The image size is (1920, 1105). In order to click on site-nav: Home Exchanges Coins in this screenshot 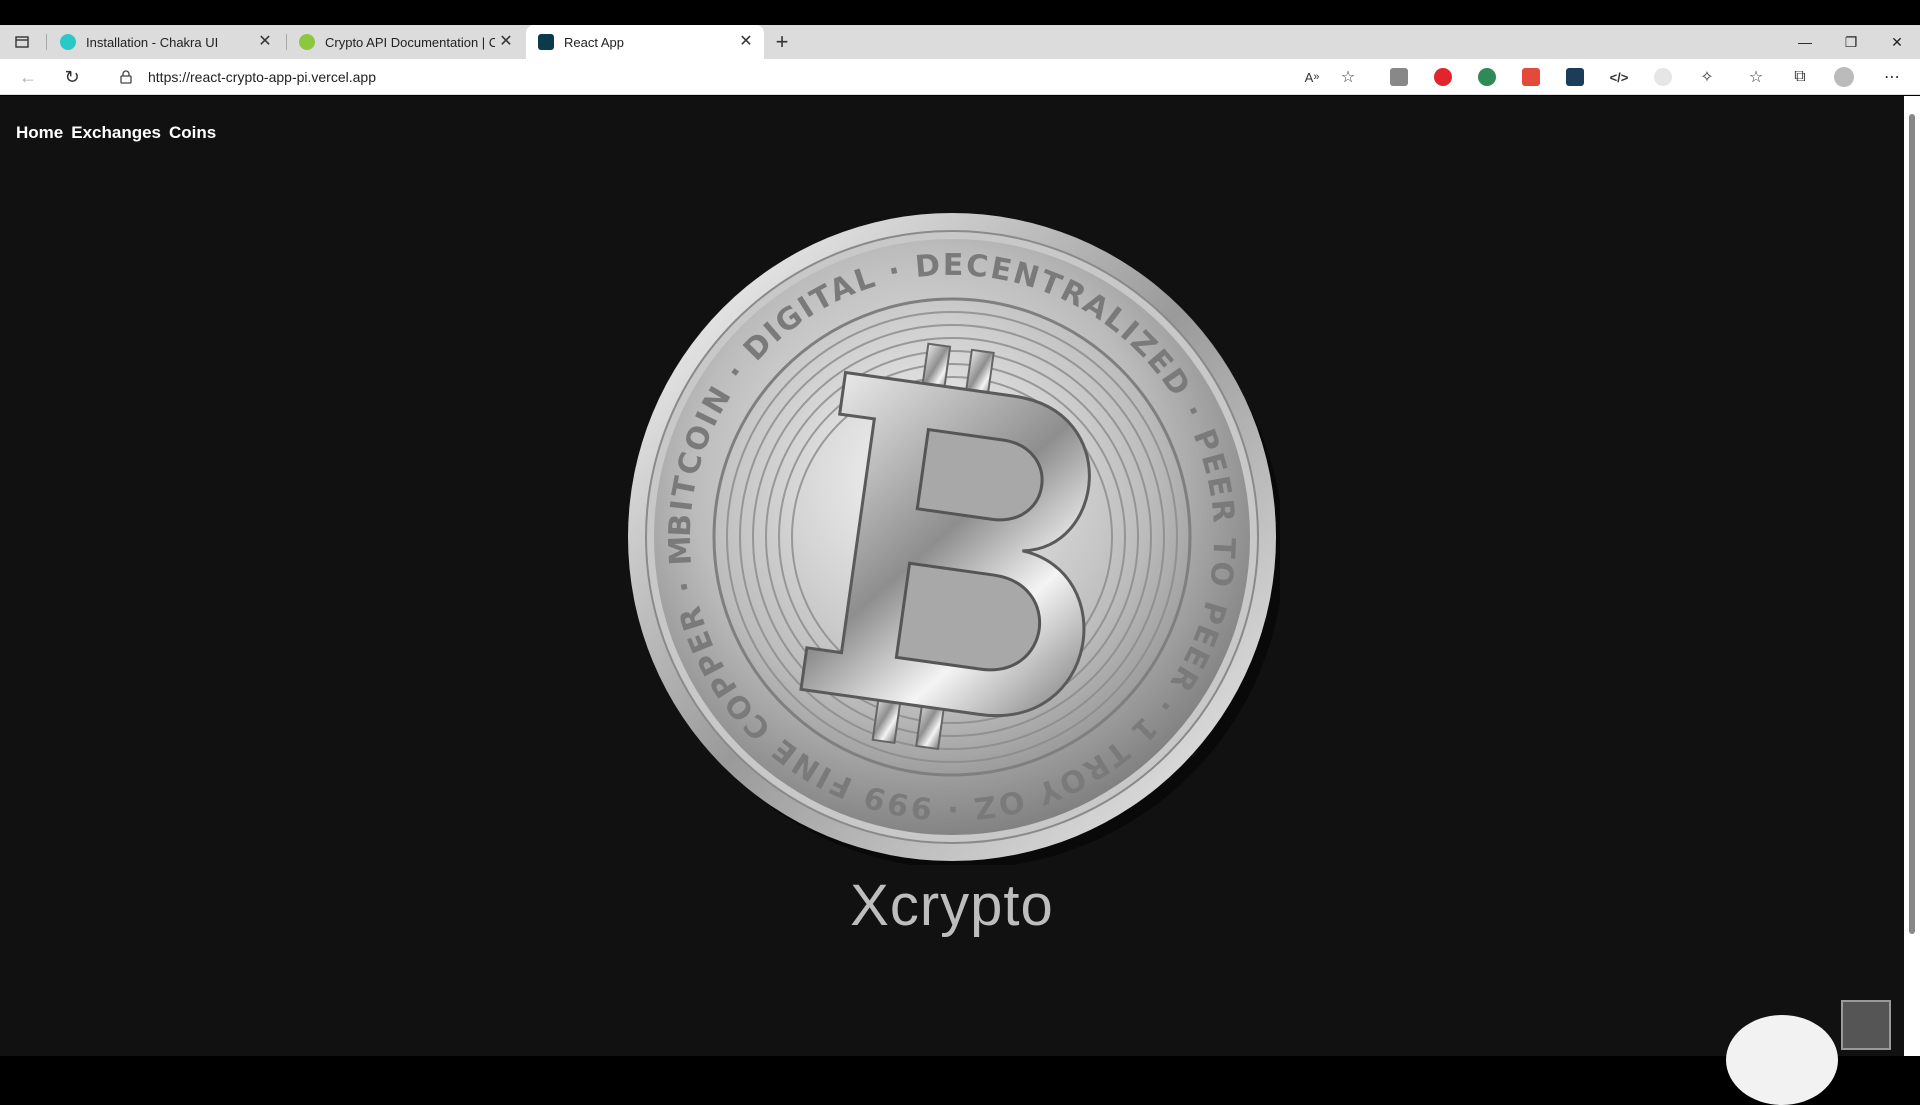, I will do `click(116, 133)`.